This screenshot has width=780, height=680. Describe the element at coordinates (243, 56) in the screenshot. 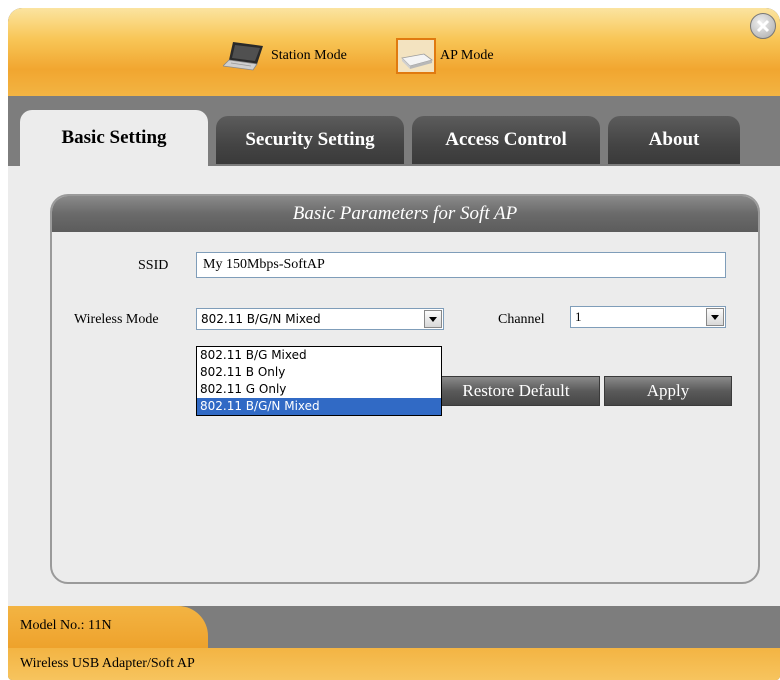

I see `laptop-icon` at that location.